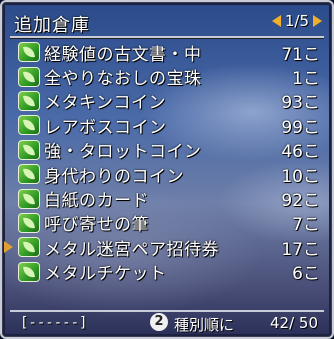 Image resolution: width=334 pixels, height=339 pixels. Describe the element at coordinates (159, 322) in the screenshot. I see `button-2-icon: 2` at that location.